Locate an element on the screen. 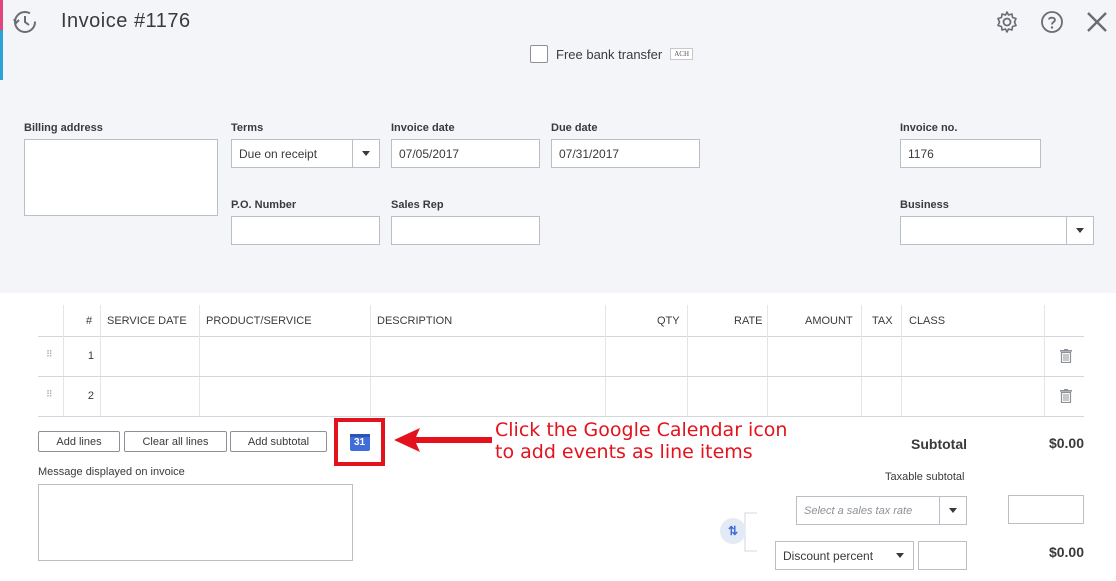 The height and width of the screenshot is (581, 1116). po-number-input is located at coordinates (305, 230).